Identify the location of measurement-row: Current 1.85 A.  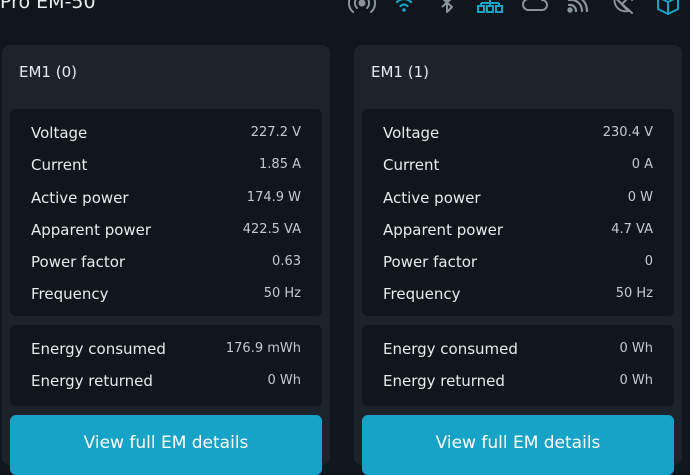
(166, 166).